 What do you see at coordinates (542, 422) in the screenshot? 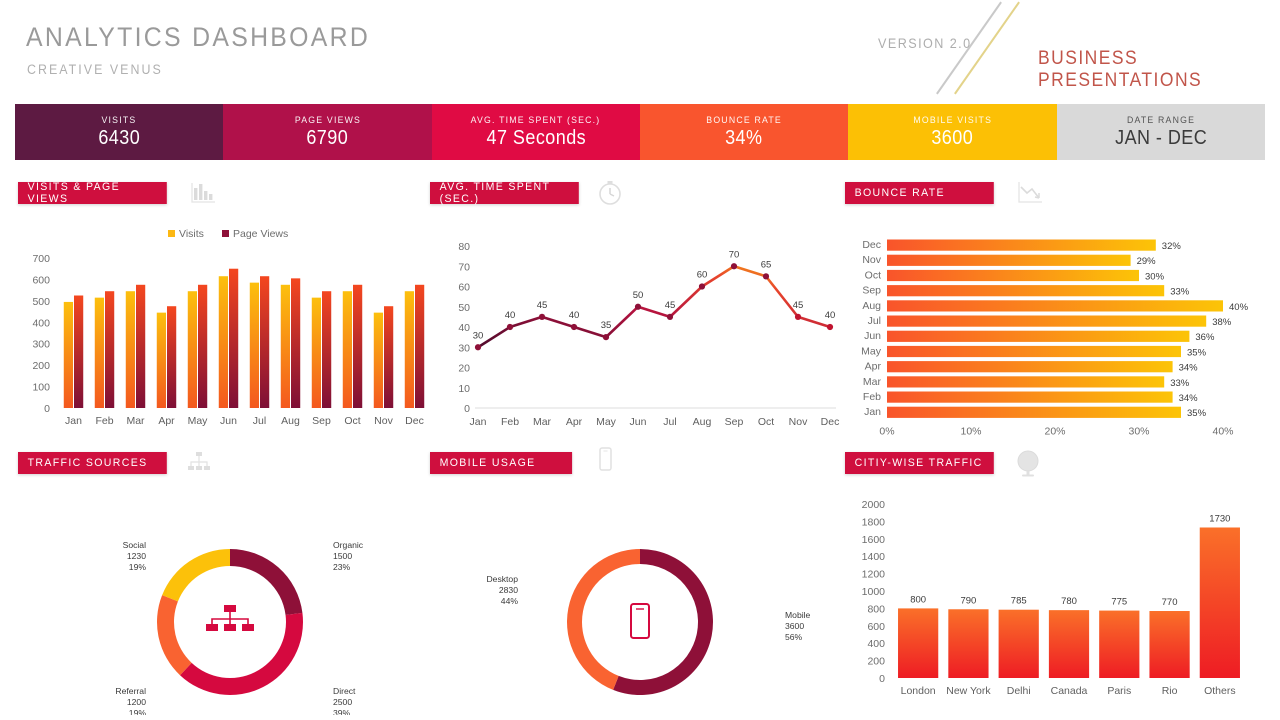
I see `svg-text: Mar` at bounding box center [542, 422].